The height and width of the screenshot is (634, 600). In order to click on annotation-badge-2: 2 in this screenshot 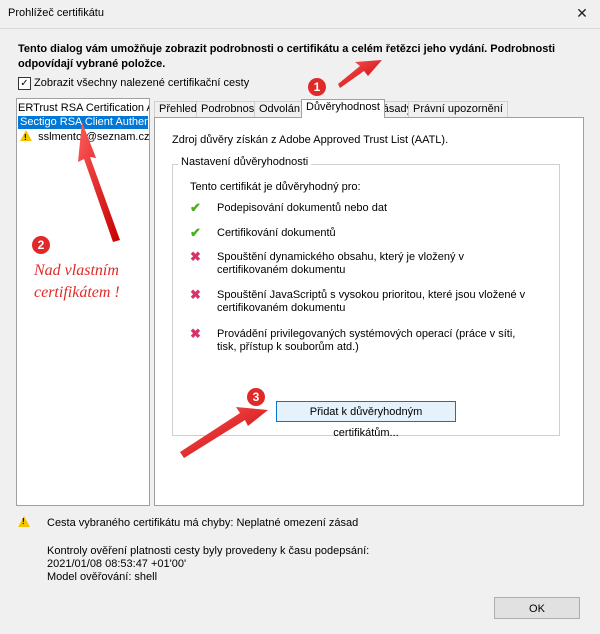, I will do `click(41, 245)`.